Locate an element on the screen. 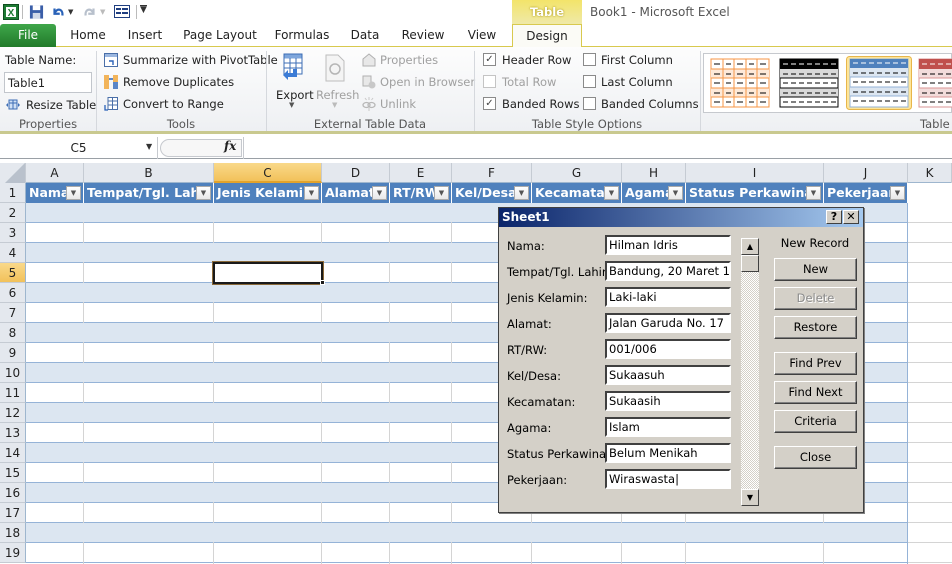 Image resolution: width=952 pixels, height=564 pixels. first-column-checkbox: First Column is located at coordinates (633, 61).